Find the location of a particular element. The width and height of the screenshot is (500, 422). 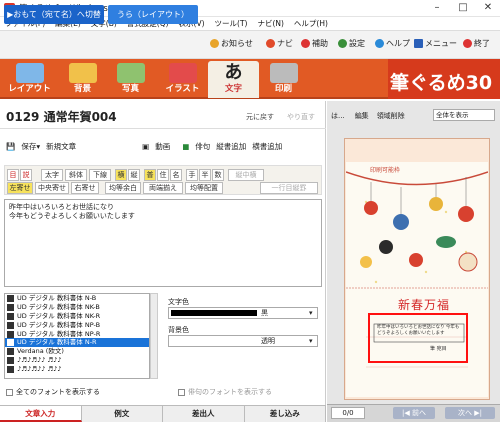

support-button: 補助 is located at coordinates (314, 43).